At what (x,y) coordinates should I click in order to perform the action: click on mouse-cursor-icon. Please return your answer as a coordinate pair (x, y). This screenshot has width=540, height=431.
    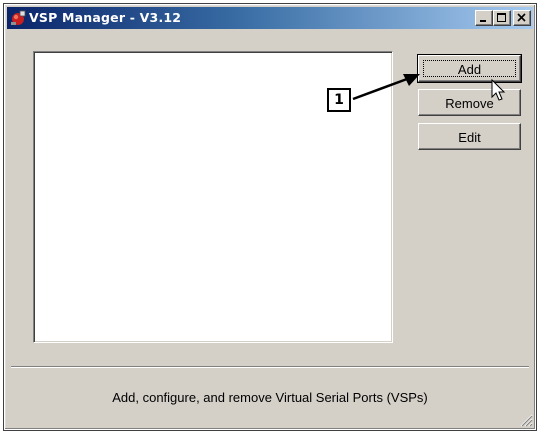
    Looking at the image, I should click on (498, 89).